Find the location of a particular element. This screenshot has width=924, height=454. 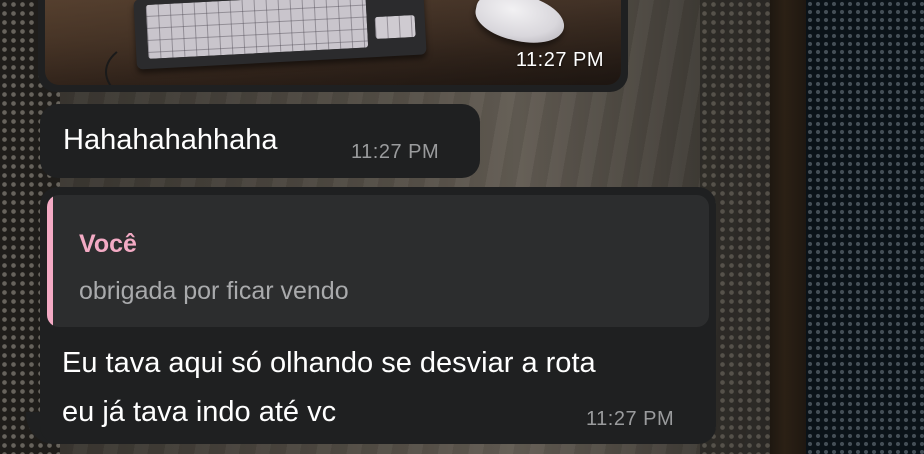

photo-keycaps is located at coordinates (257, 29).